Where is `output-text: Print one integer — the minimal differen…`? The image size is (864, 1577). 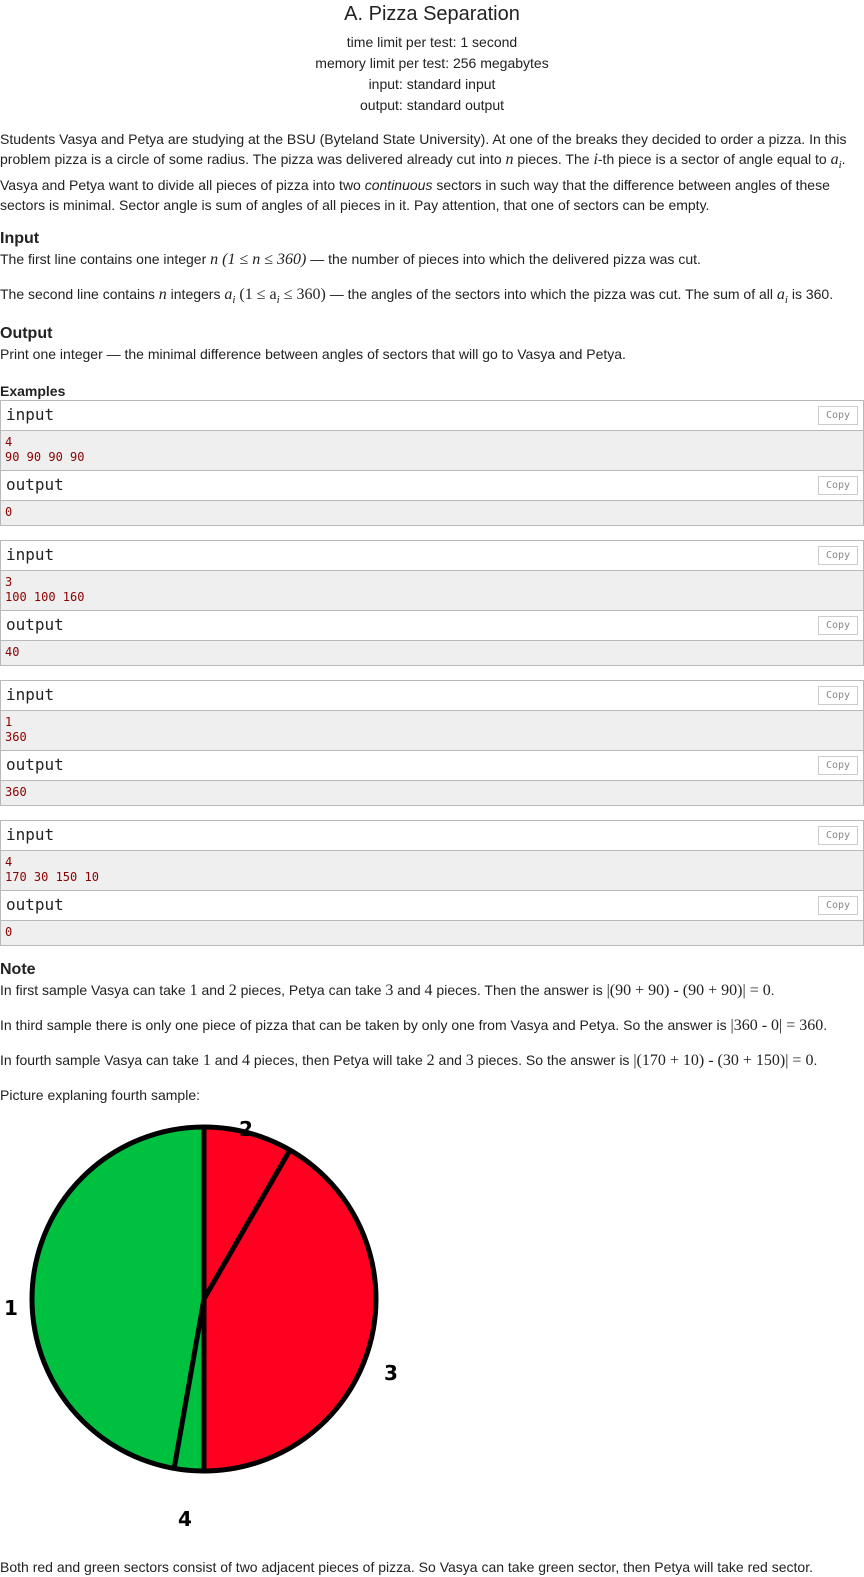
output-text: Print one integer — the minimal differen… is located at coordinates (313, 353).